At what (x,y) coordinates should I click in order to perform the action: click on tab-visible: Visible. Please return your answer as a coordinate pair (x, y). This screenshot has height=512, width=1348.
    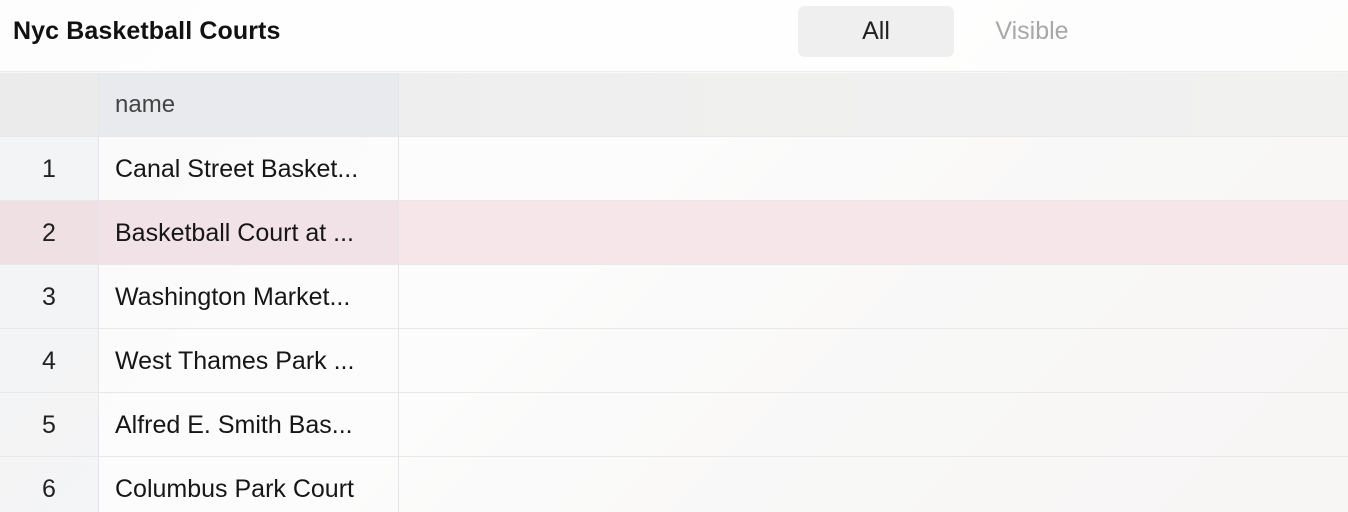
    Looking at the image, I should click on (1032, 31).